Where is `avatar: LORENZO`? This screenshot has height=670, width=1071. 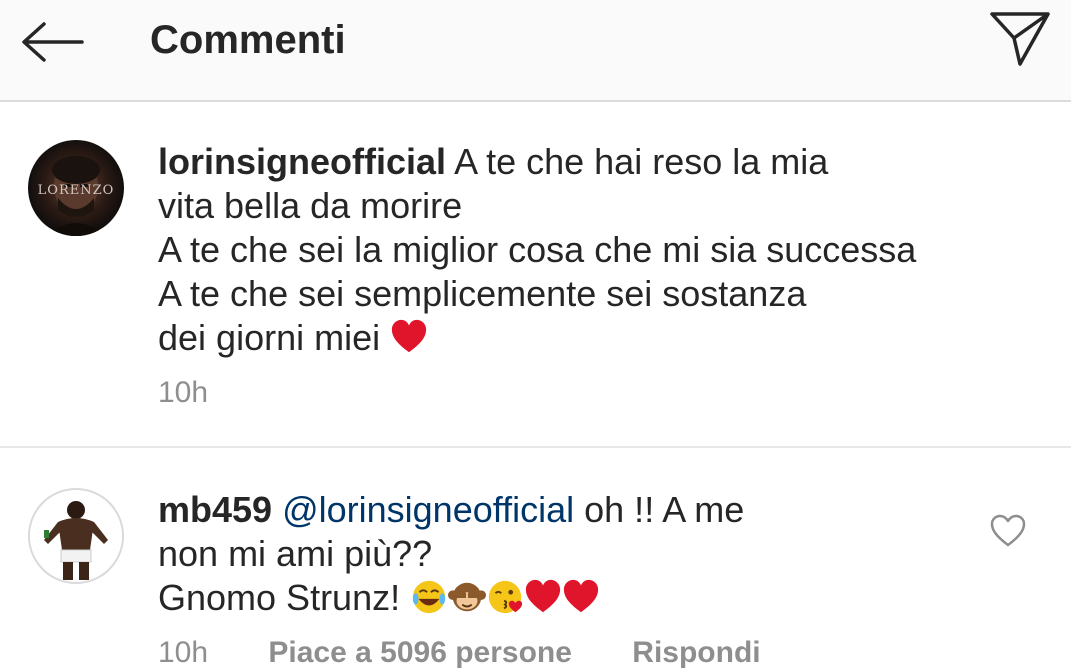
avatar: LORENZO is located at coordinates (76, 188).